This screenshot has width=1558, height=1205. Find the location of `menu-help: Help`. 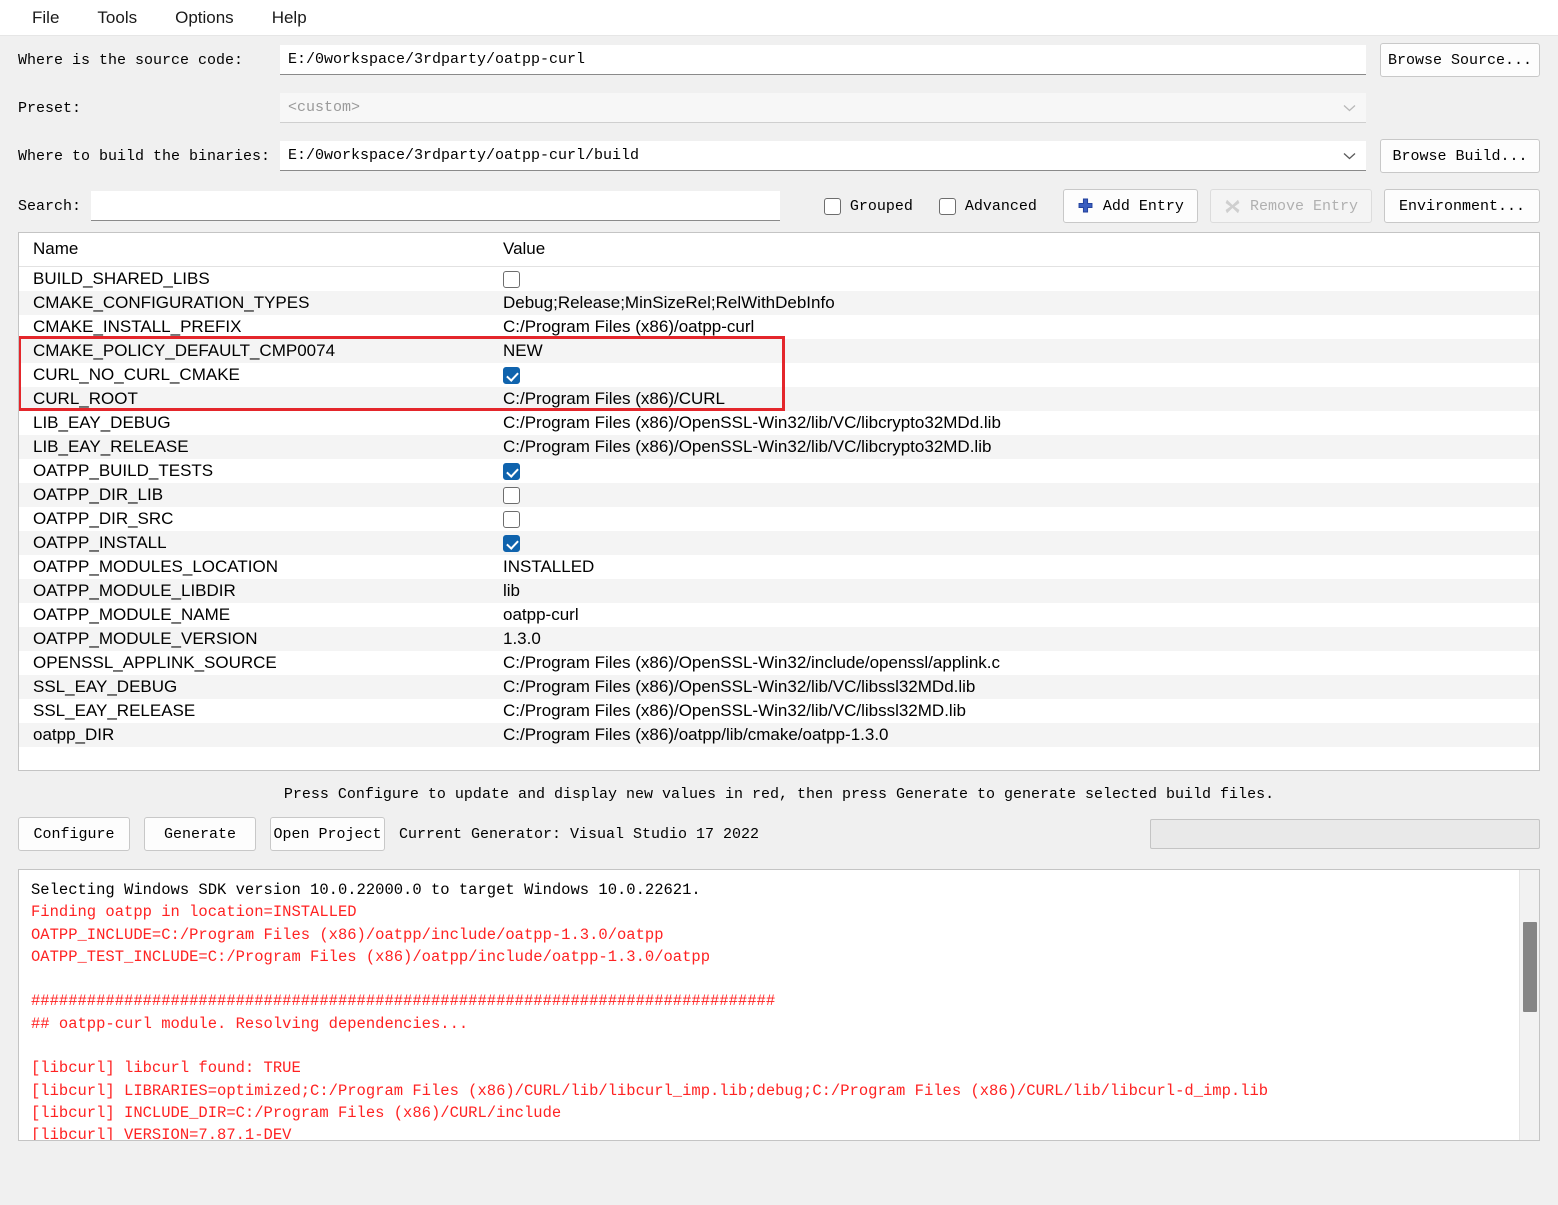

menu-help: Help is located at coordinates (289, 18).